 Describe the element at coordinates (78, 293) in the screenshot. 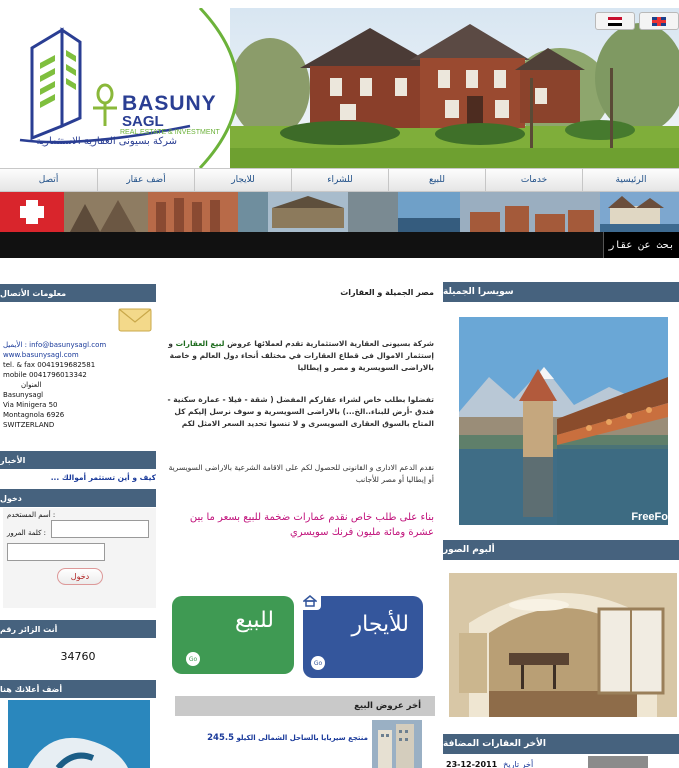

I see `contact-info-header: معلومات الأتصال` at that location.